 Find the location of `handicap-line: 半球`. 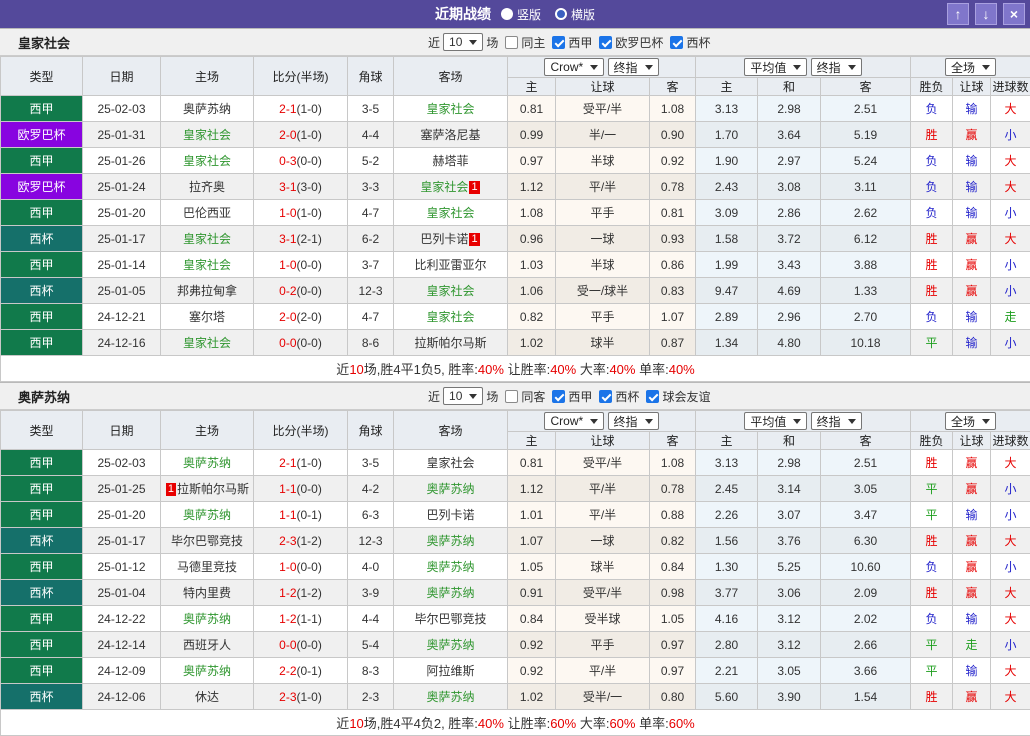

handicap-line: 半球 is located at coordinates (603, 161).